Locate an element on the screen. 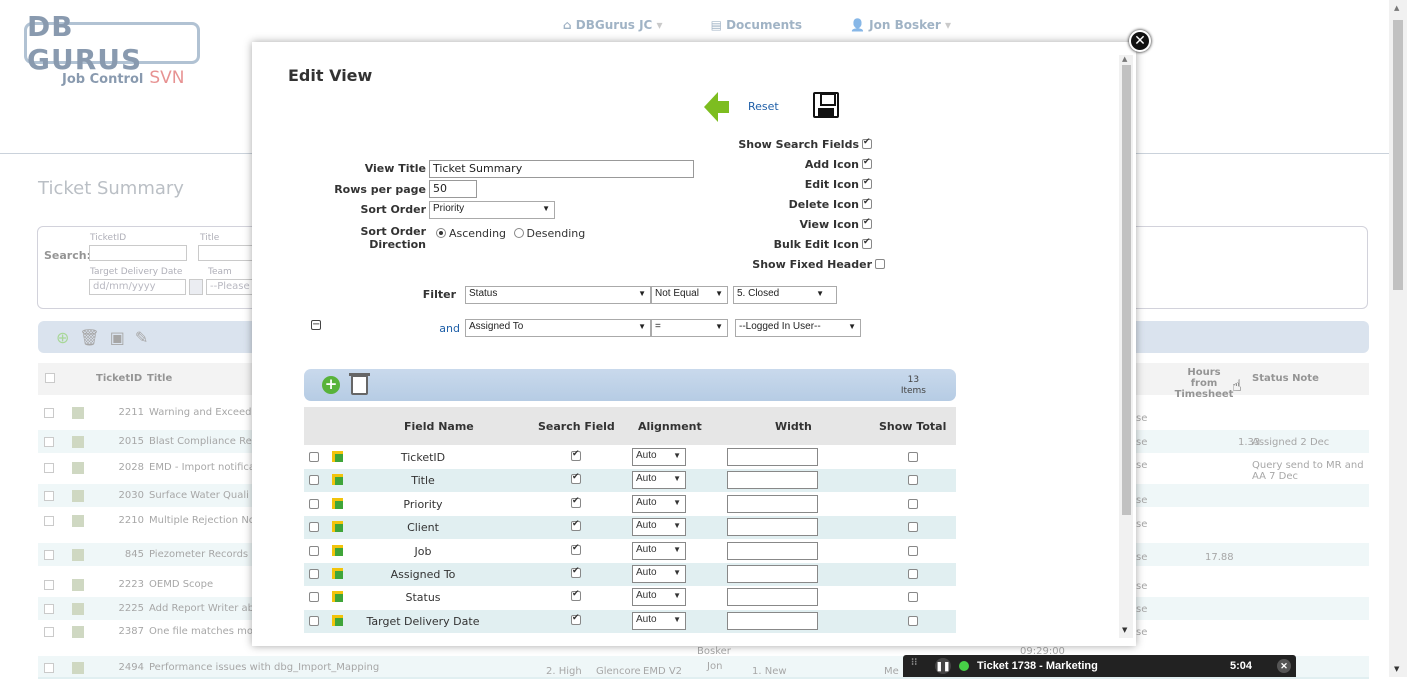 The image size is (1407, 679). add-field-icon: + is located at coordinates (331, 385).